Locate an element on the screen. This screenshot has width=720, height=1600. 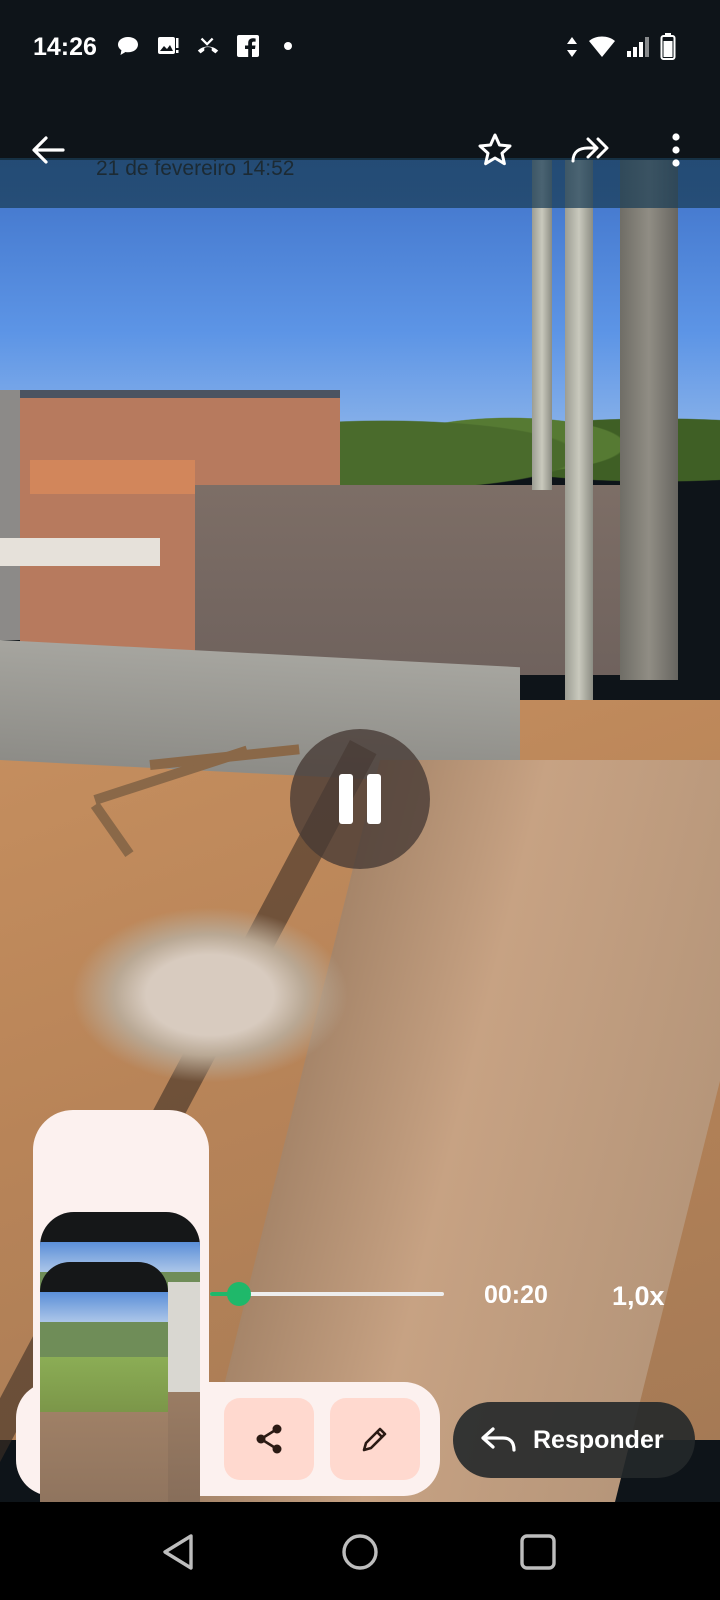
preview-thumbnail-front is located at coordinates (104, 1382).